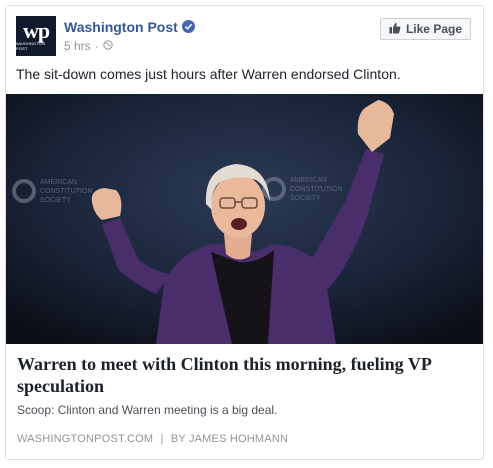  What do you see at coordinates (36, 30) in the screenshot?
I see `avatar-logo-text: wp` at bounding box center [36, 30].